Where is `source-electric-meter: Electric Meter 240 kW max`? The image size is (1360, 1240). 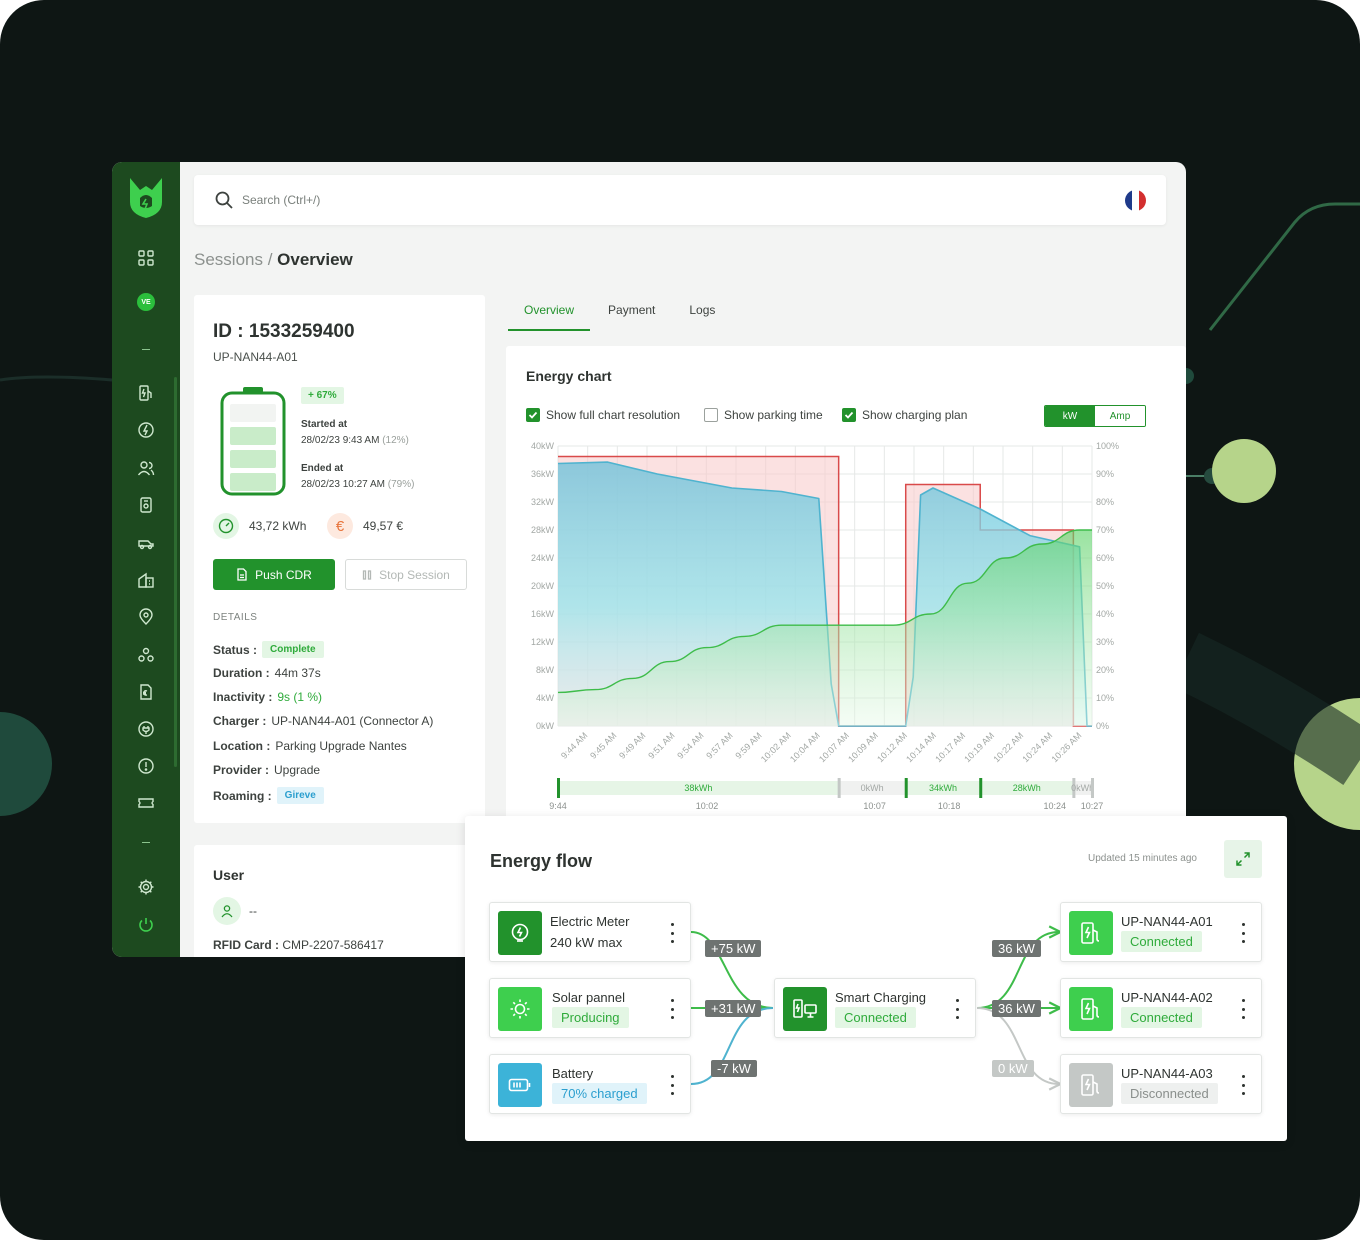 source-electric-meter: Electric Meter 240 kW max is located at coordinates (590, 932).